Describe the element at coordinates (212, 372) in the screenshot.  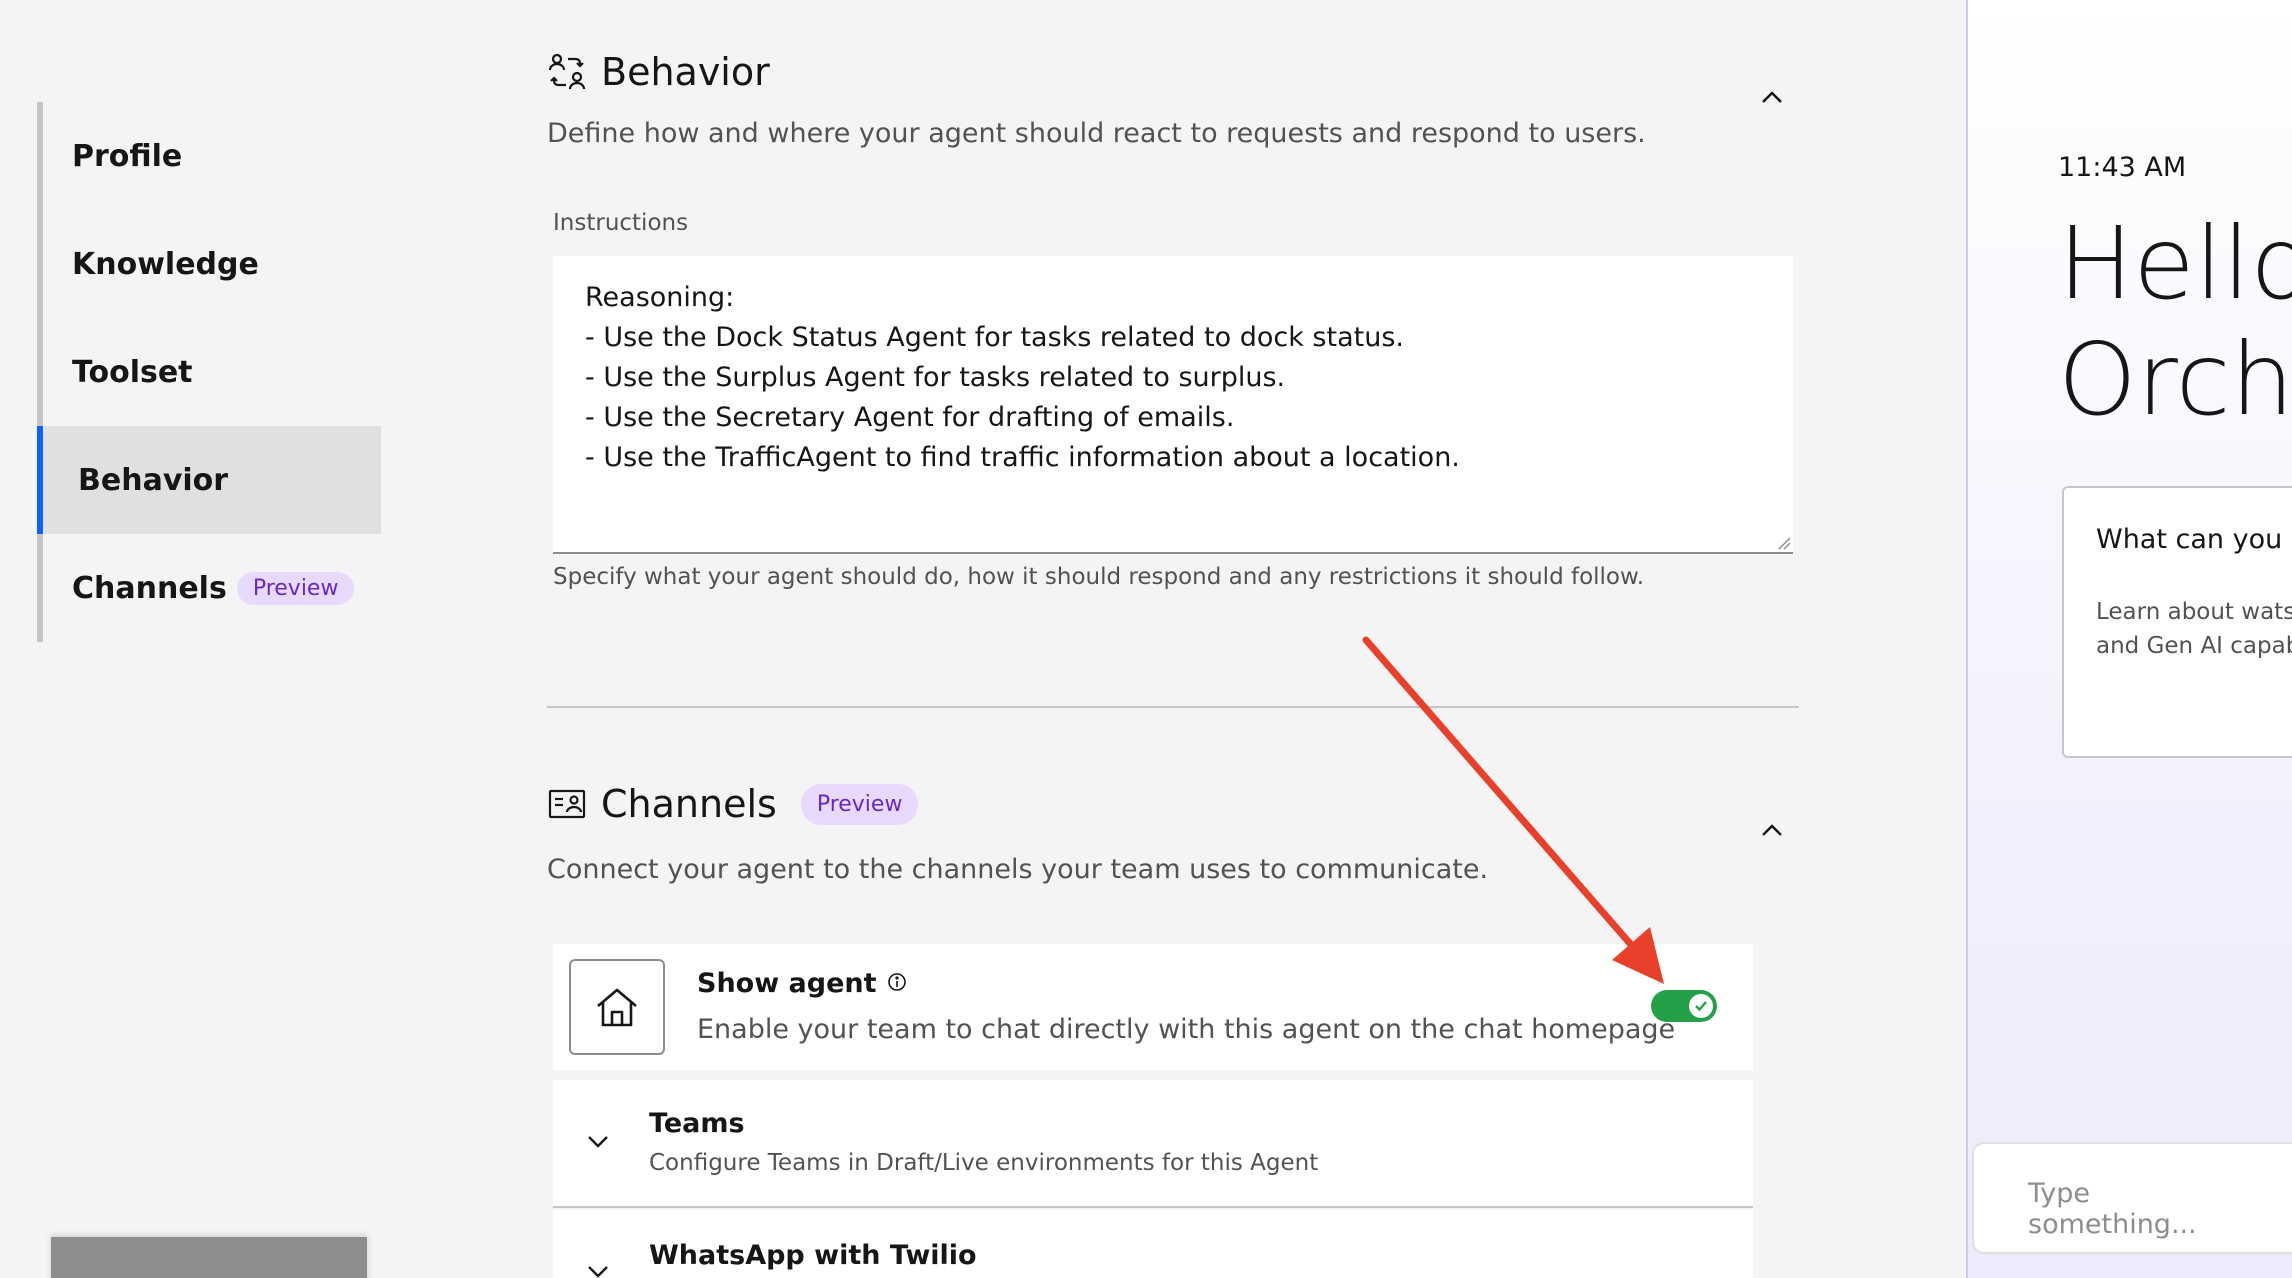
I see `nav-item-toolset: Toolset` at that location.